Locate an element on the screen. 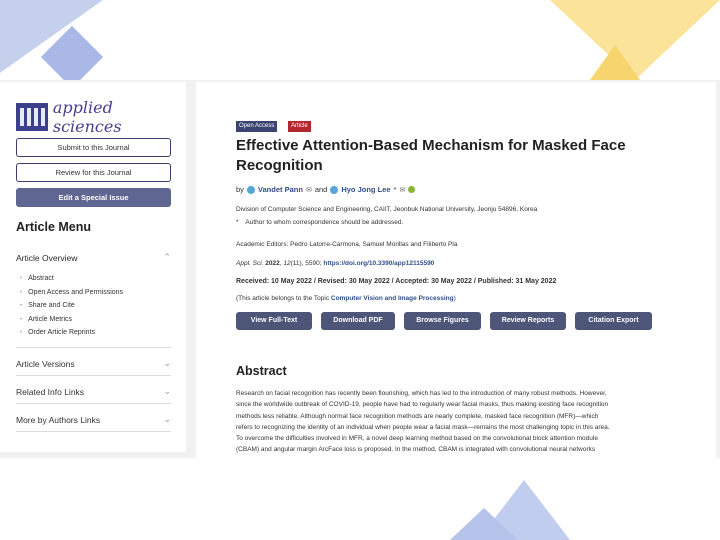 The image size is (720, 540). journal-name: applied sciences is located at coordinates (87, 117).